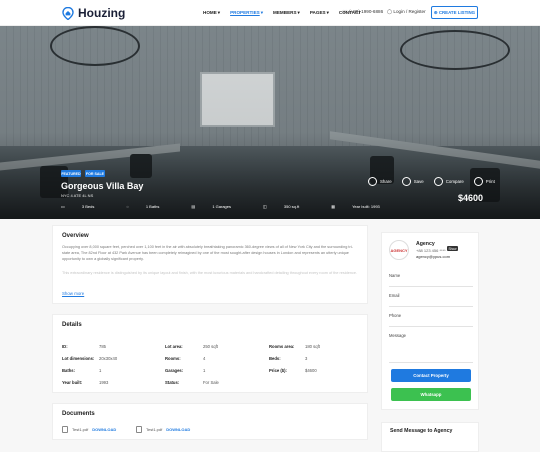  What do you see at coordinates (454, 12) in the screenshot?
I see `create-listing-button: ⊕ CREATE LISTING` at bounding box center [454, 12].